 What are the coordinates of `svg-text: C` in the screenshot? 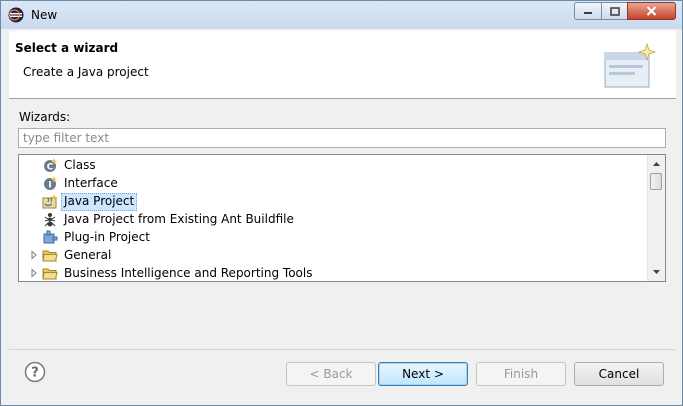 It's located at (50, 168).